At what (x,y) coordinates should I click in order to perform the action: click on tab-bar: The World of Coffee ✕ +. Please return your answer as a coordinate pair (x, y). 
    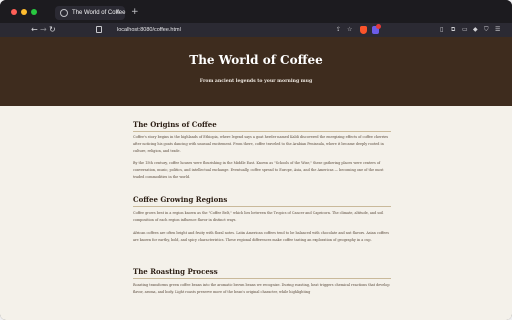
    Looking at the image, I should click on (256, 11).